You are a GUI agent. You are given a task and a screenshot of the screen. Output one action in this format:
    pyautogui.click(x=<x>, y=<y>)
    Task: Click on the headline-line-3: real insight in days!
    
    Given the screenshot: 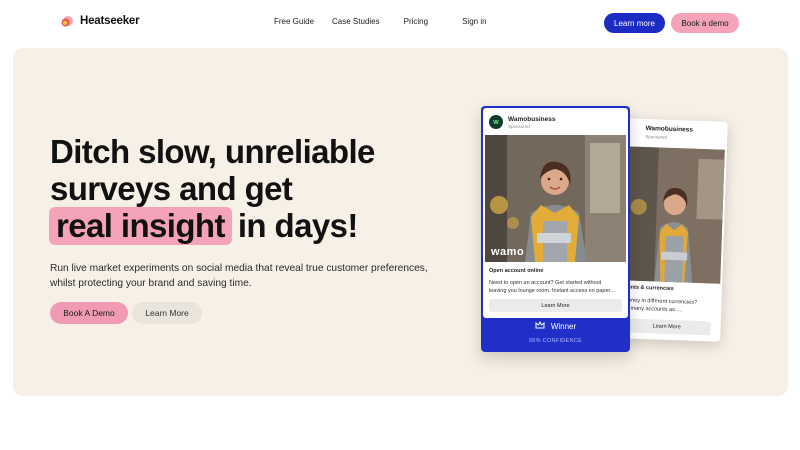 What is the action you would take?
    pyautogui.click(x=212, y=226)
    